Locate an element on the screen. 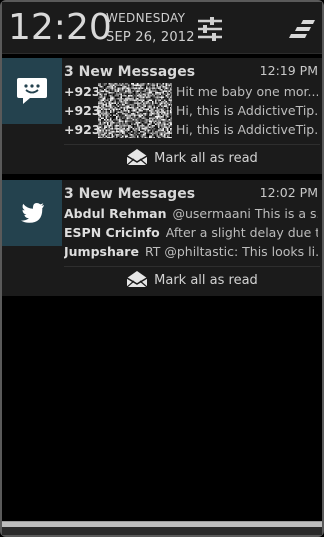 The height and width of the screenshot is (537, 324). notification-header: 12:20 WEDNESDAY SEP 26, 2012 is located at coordinates (162, 28).